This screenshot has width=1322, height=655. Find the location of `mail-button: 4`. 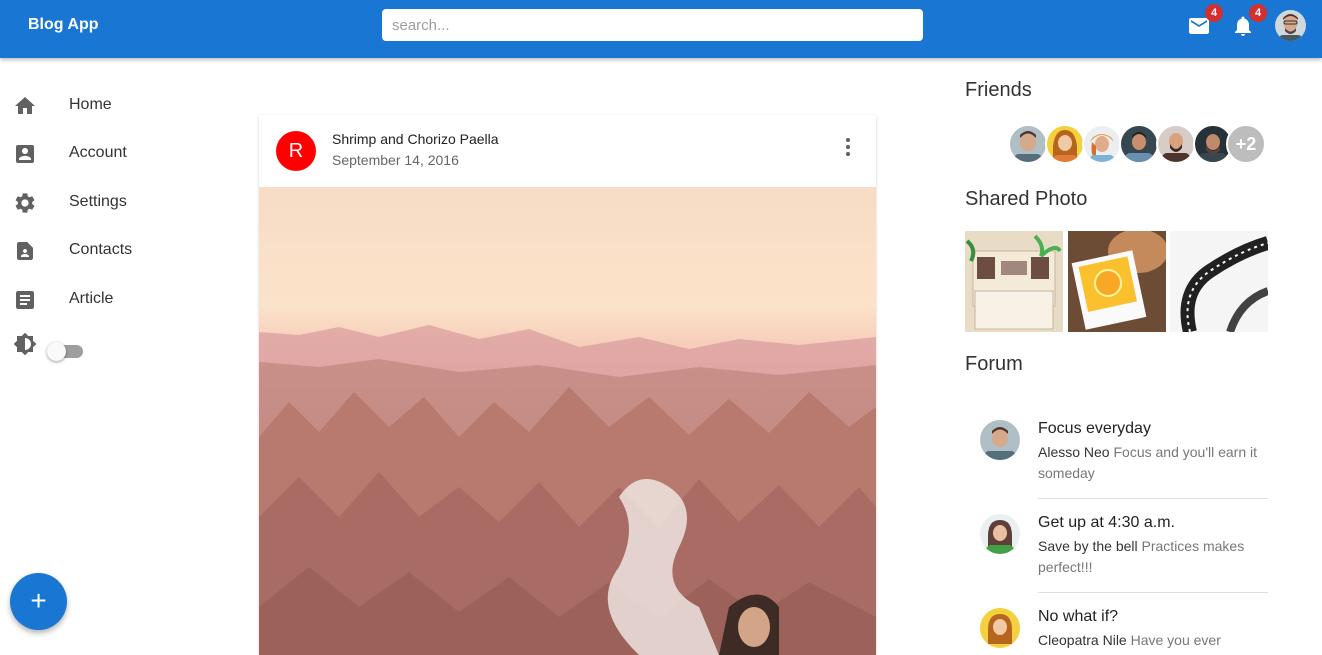

mail-button: 4 is located at coordinates (1205, 21).